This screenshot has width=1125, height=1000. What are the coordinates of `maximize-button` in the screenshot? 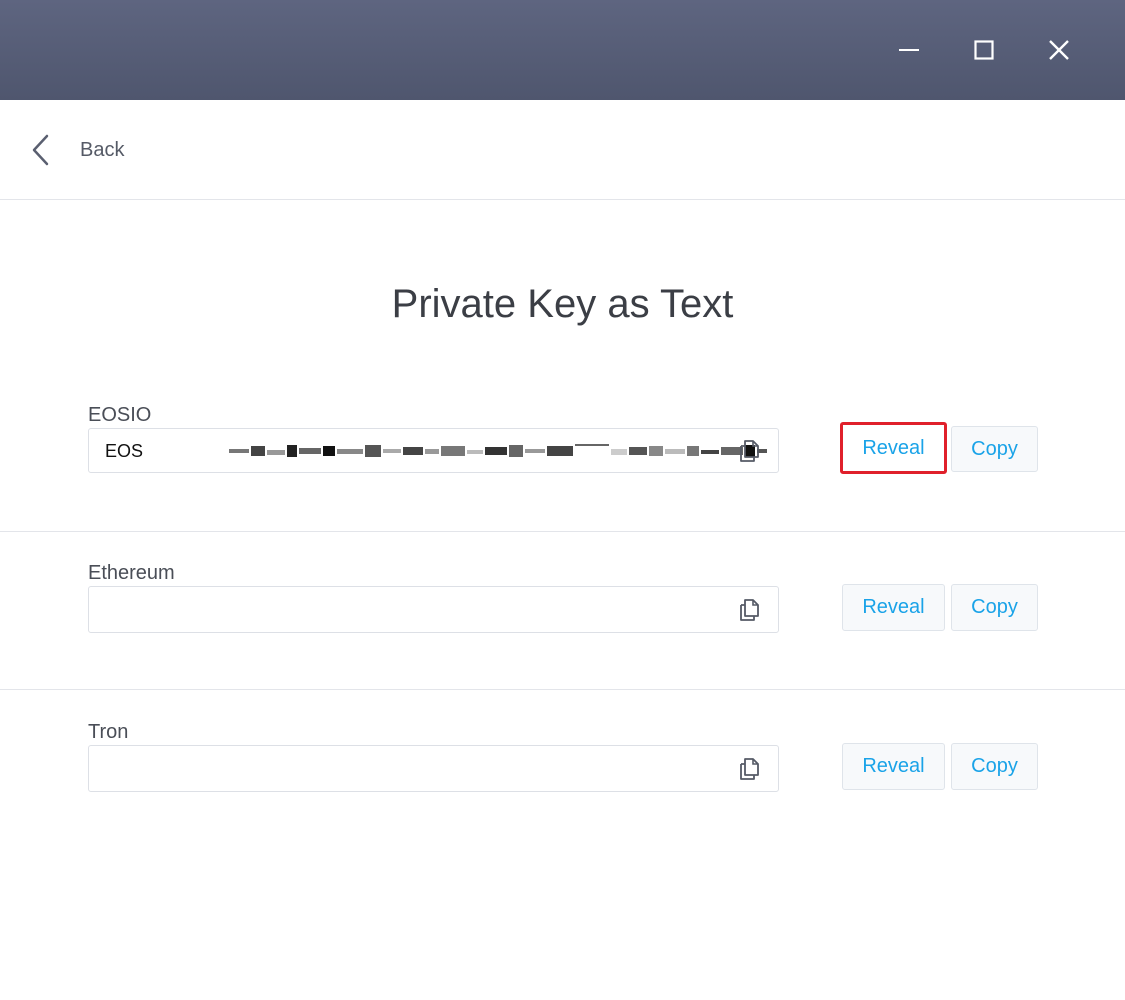 It's located at (984, 50).